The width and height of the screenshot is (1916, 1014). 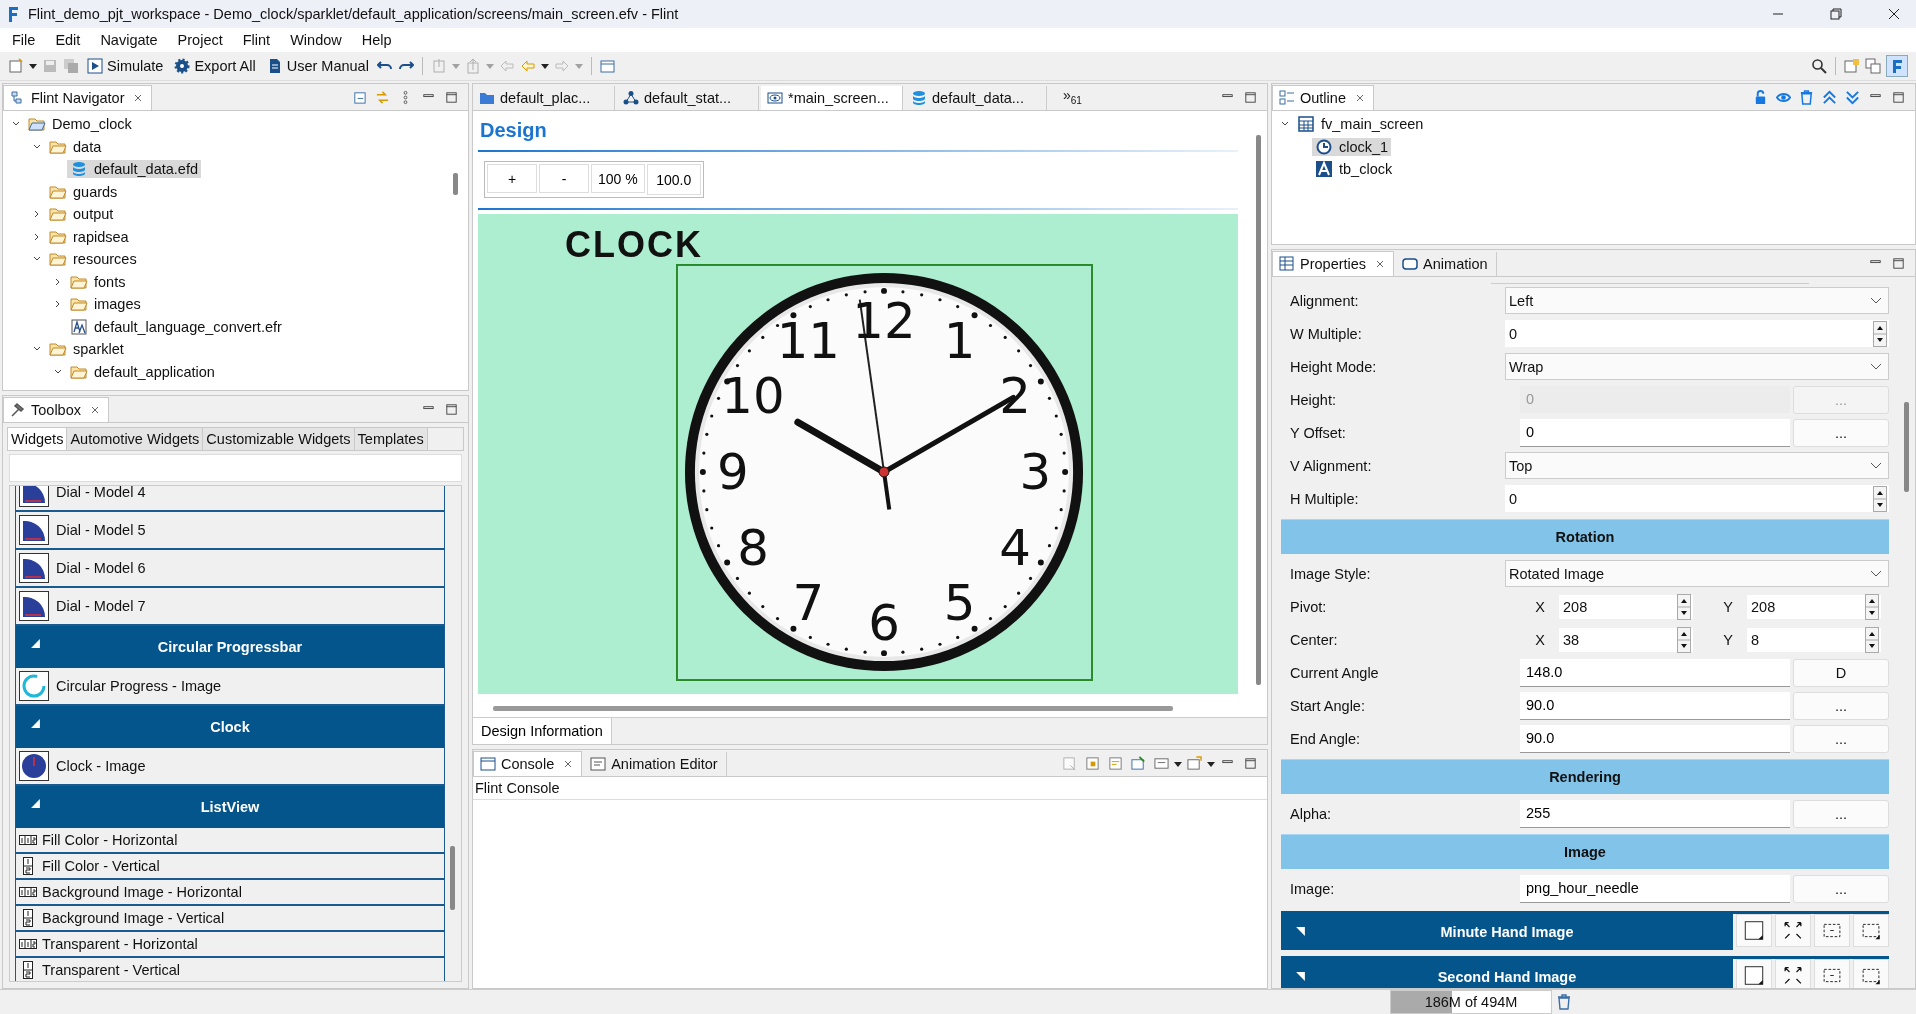 What do you see at coordinates (1873, 66) in the screenshot?
I see `perspective-icon` at bounding box center [1873, 66].